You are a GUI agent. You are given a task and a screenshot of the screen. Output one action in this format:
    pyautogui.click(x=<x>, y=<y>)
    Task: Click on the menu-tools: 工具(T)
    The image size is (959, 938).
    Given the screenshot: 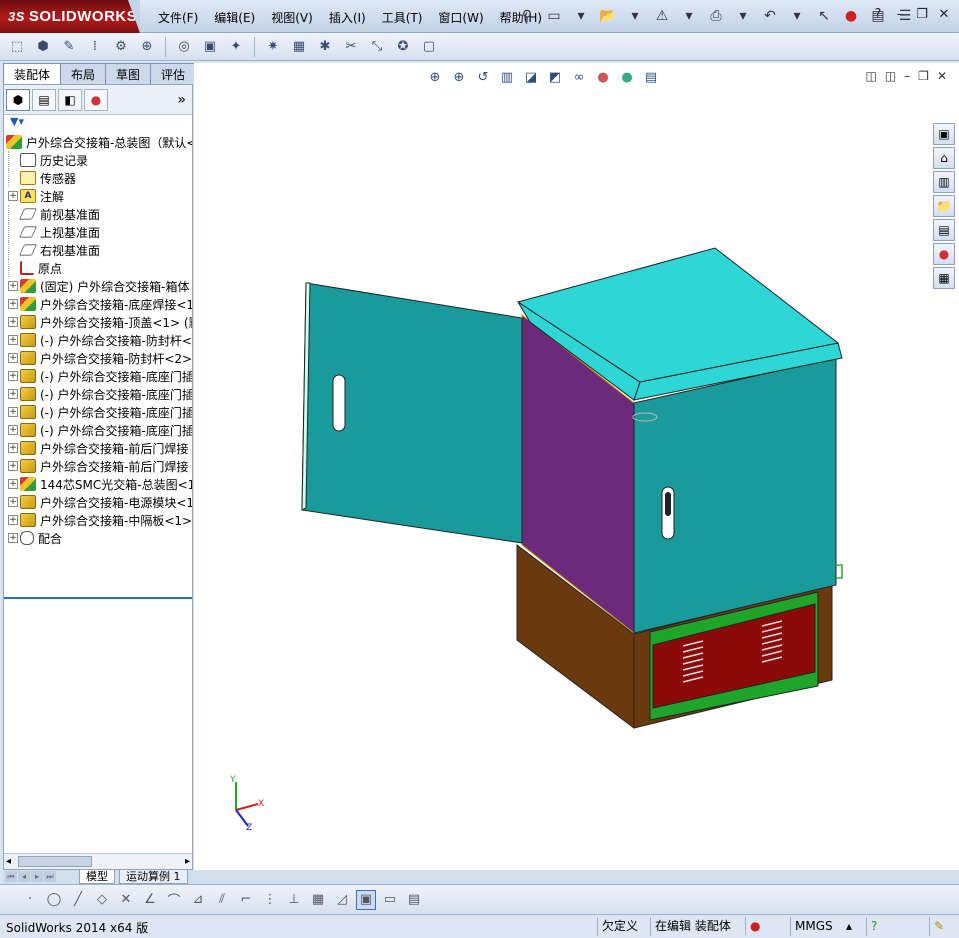 What is the action you would take?
    pyautogui.click(x=402, y=17)
    